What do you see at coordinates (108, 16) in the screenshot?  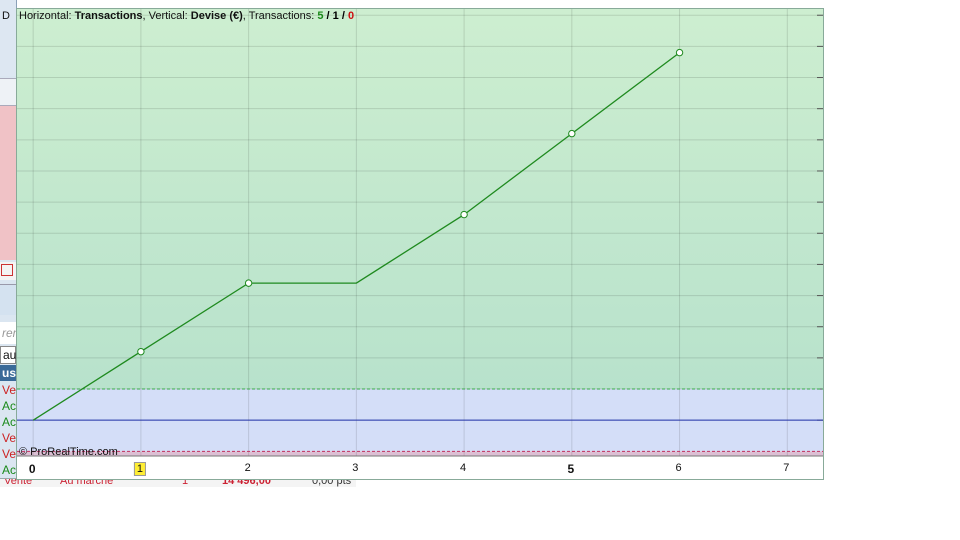 I see `legend-horizontal-value: Transactions` at bounding box center [108, 16].